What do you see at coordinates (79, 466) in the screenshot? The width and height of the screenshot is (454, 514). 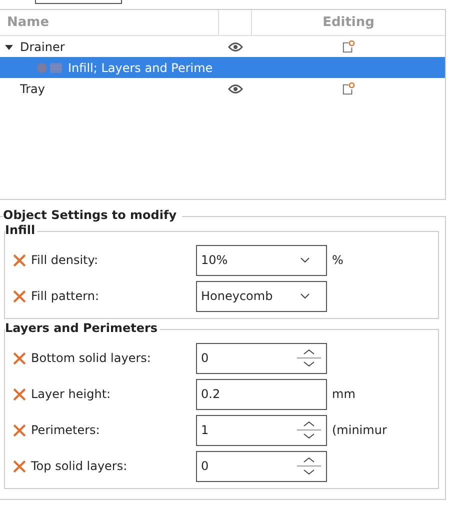 I see `option-label: Top solid layers:` at bounding box center [79, 466].